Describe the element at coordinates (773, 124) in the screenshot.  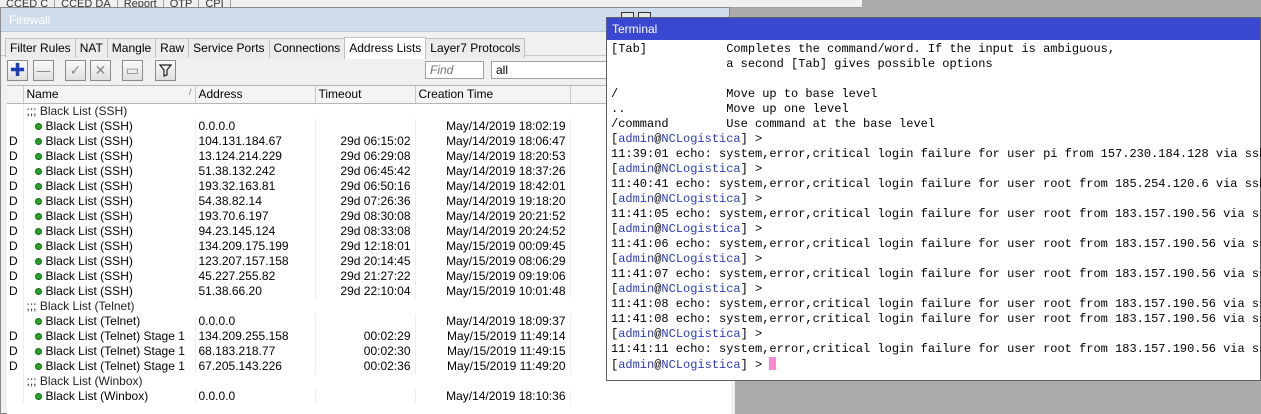
I see `terminal-help-line: /command Use command at the base level​` at that location.